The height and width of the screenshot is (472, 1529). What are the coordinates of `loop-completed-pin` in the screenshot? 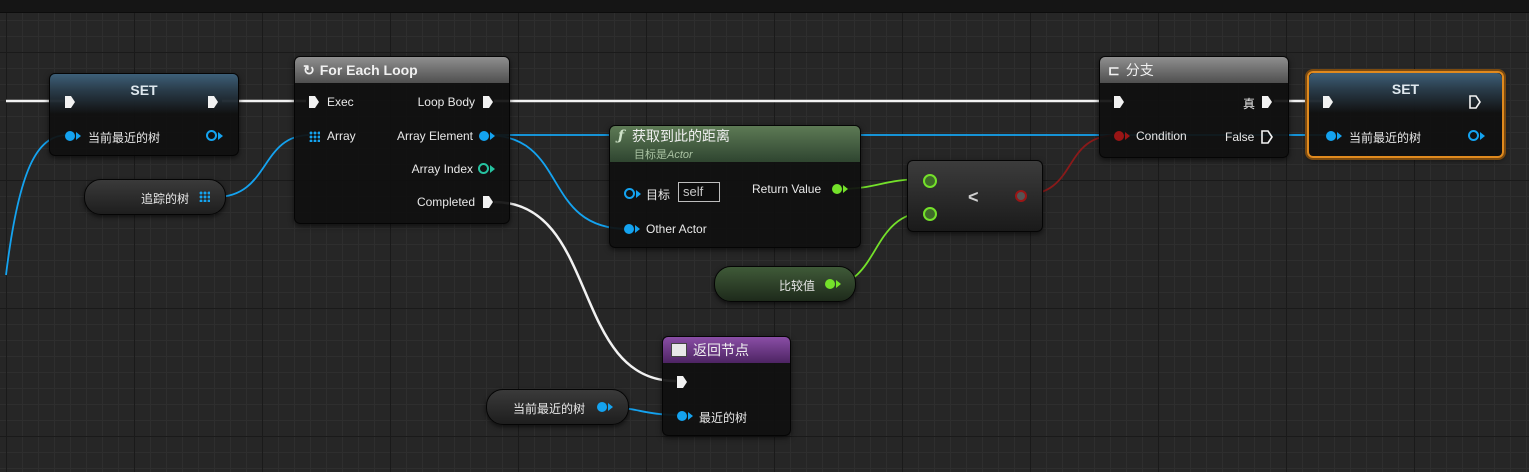 It's located at (488, 202).